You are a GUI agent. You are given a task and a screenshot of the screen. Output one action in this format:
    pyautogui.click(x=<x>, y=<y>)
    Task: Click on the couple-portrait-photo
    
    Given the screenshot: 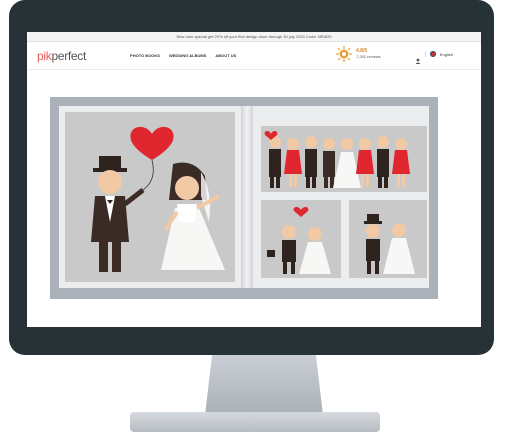 What is the action you would take?
    pyautogui.click(x=388, y=239)
    